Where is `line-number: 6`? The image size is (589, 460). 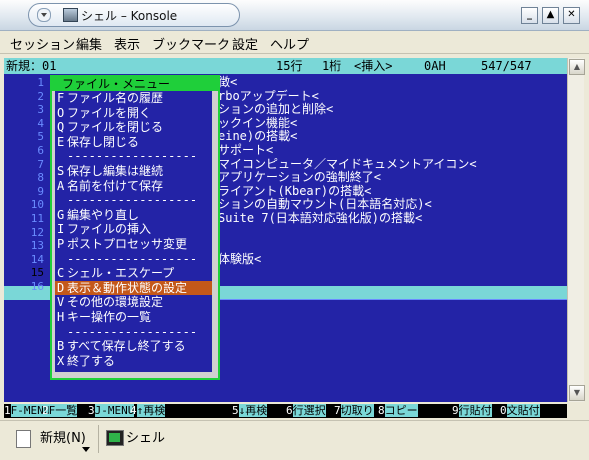 line-number: 6 is located at coordinates (40, 150).